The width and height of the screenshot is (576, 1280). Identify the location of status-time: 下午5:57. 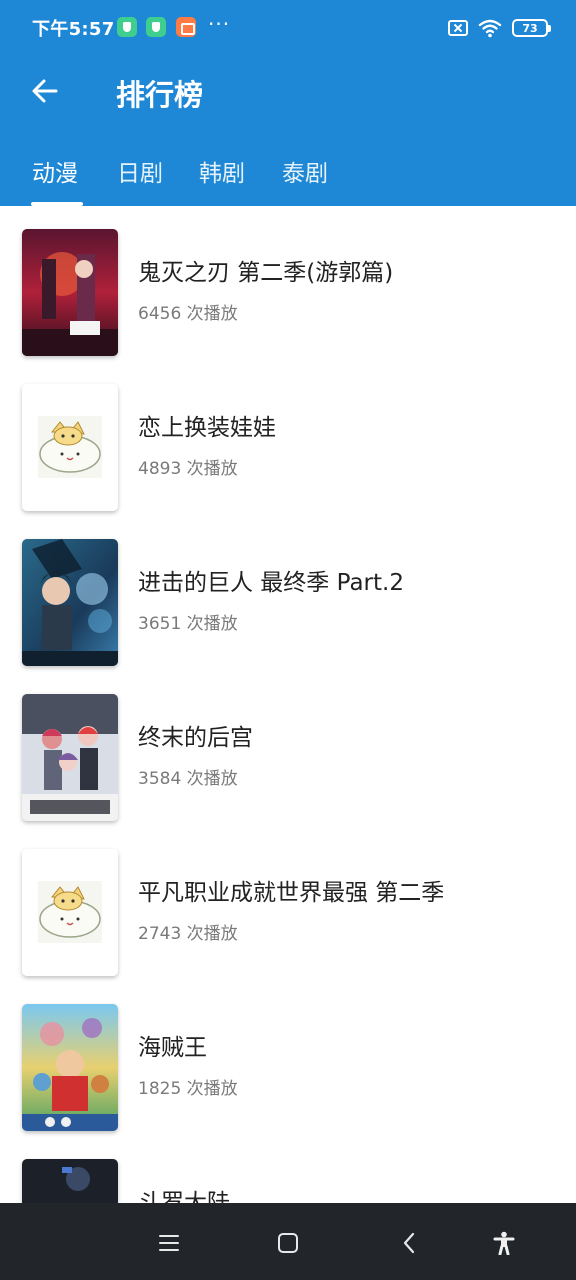
(73, 29).